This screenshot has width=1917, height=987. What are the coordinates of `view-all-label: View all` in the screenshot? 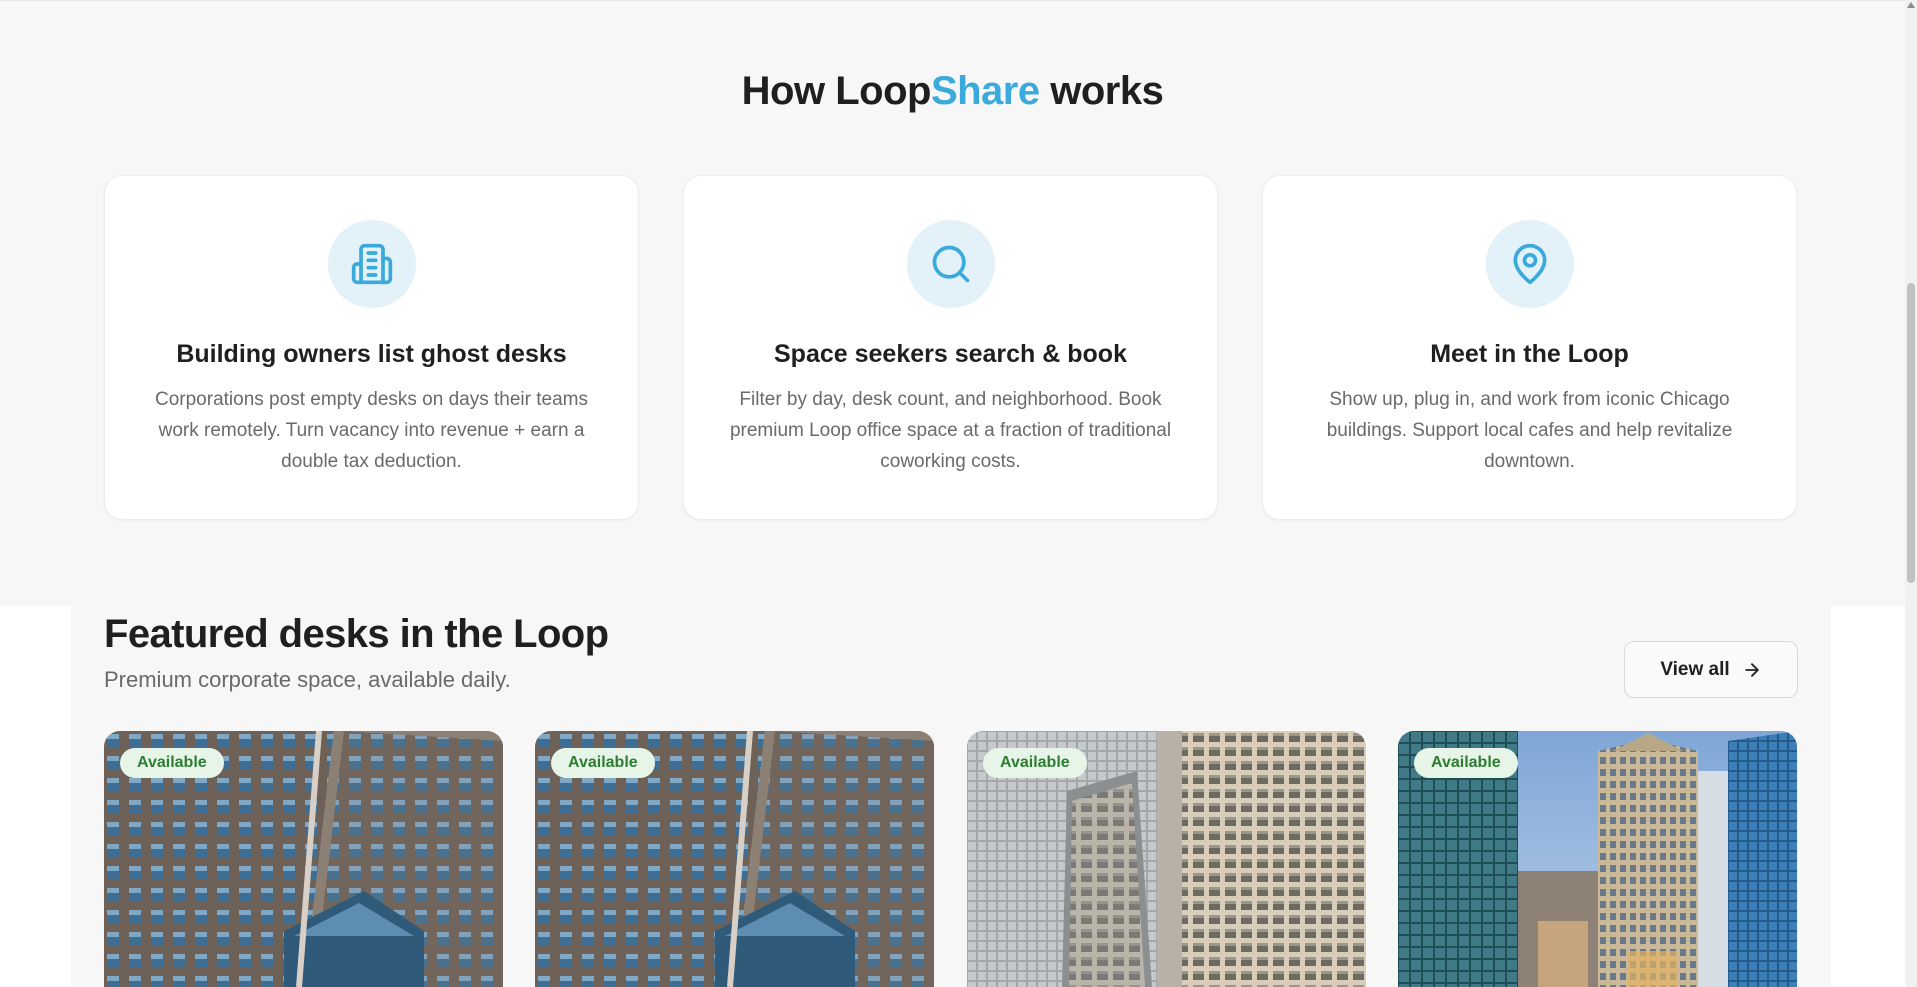 It's located at (1695, 669).